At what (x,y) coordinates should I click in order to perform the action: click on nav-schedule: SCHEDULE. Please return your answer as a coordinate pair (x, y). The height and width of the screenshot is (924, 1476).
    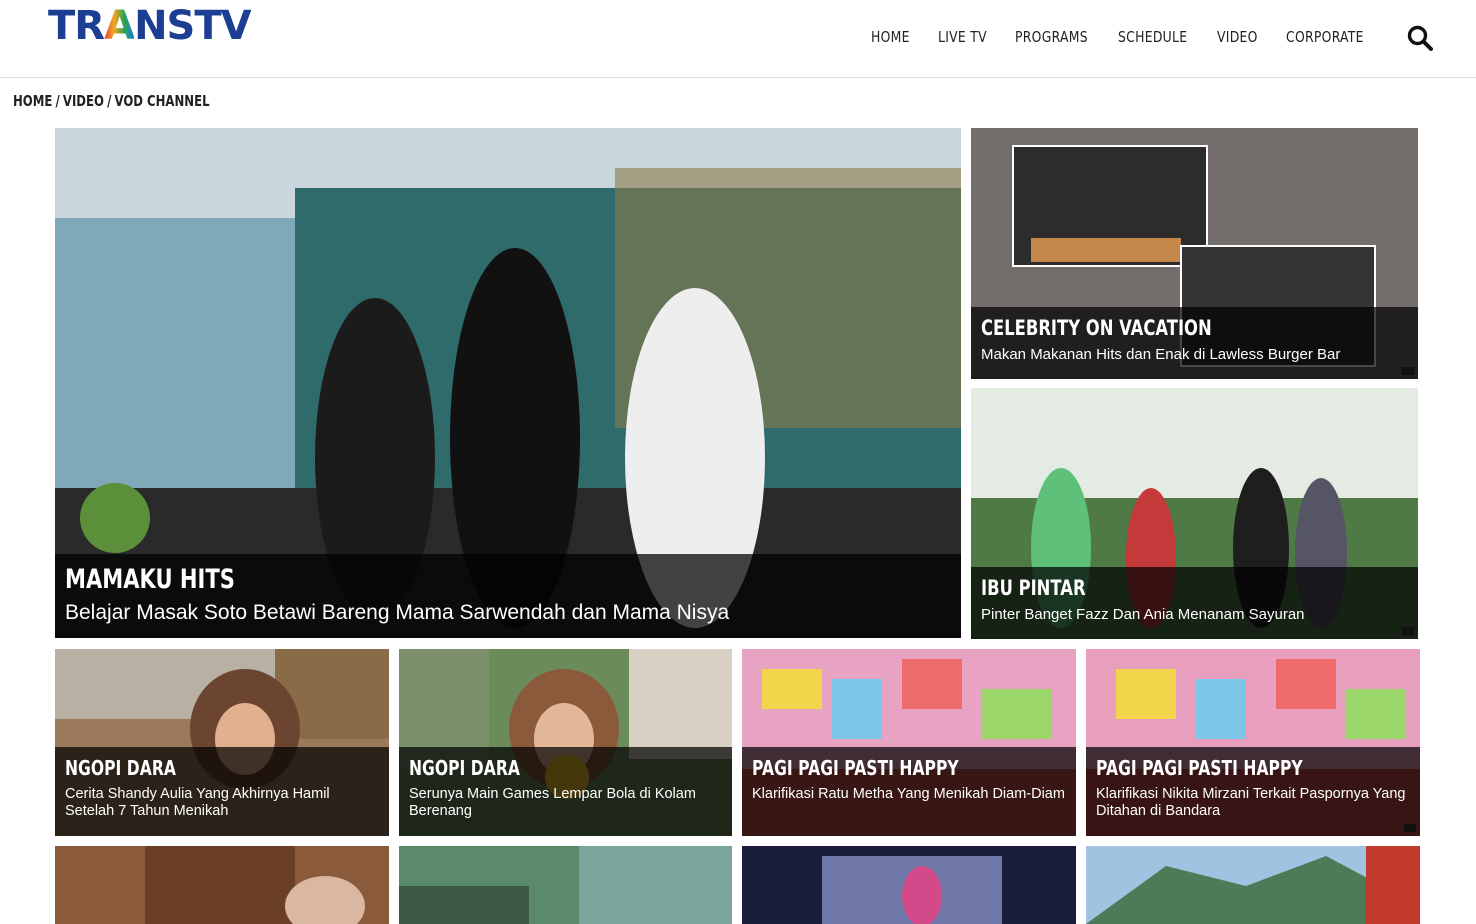
    Looking at the image, I should click on (1152, 37).